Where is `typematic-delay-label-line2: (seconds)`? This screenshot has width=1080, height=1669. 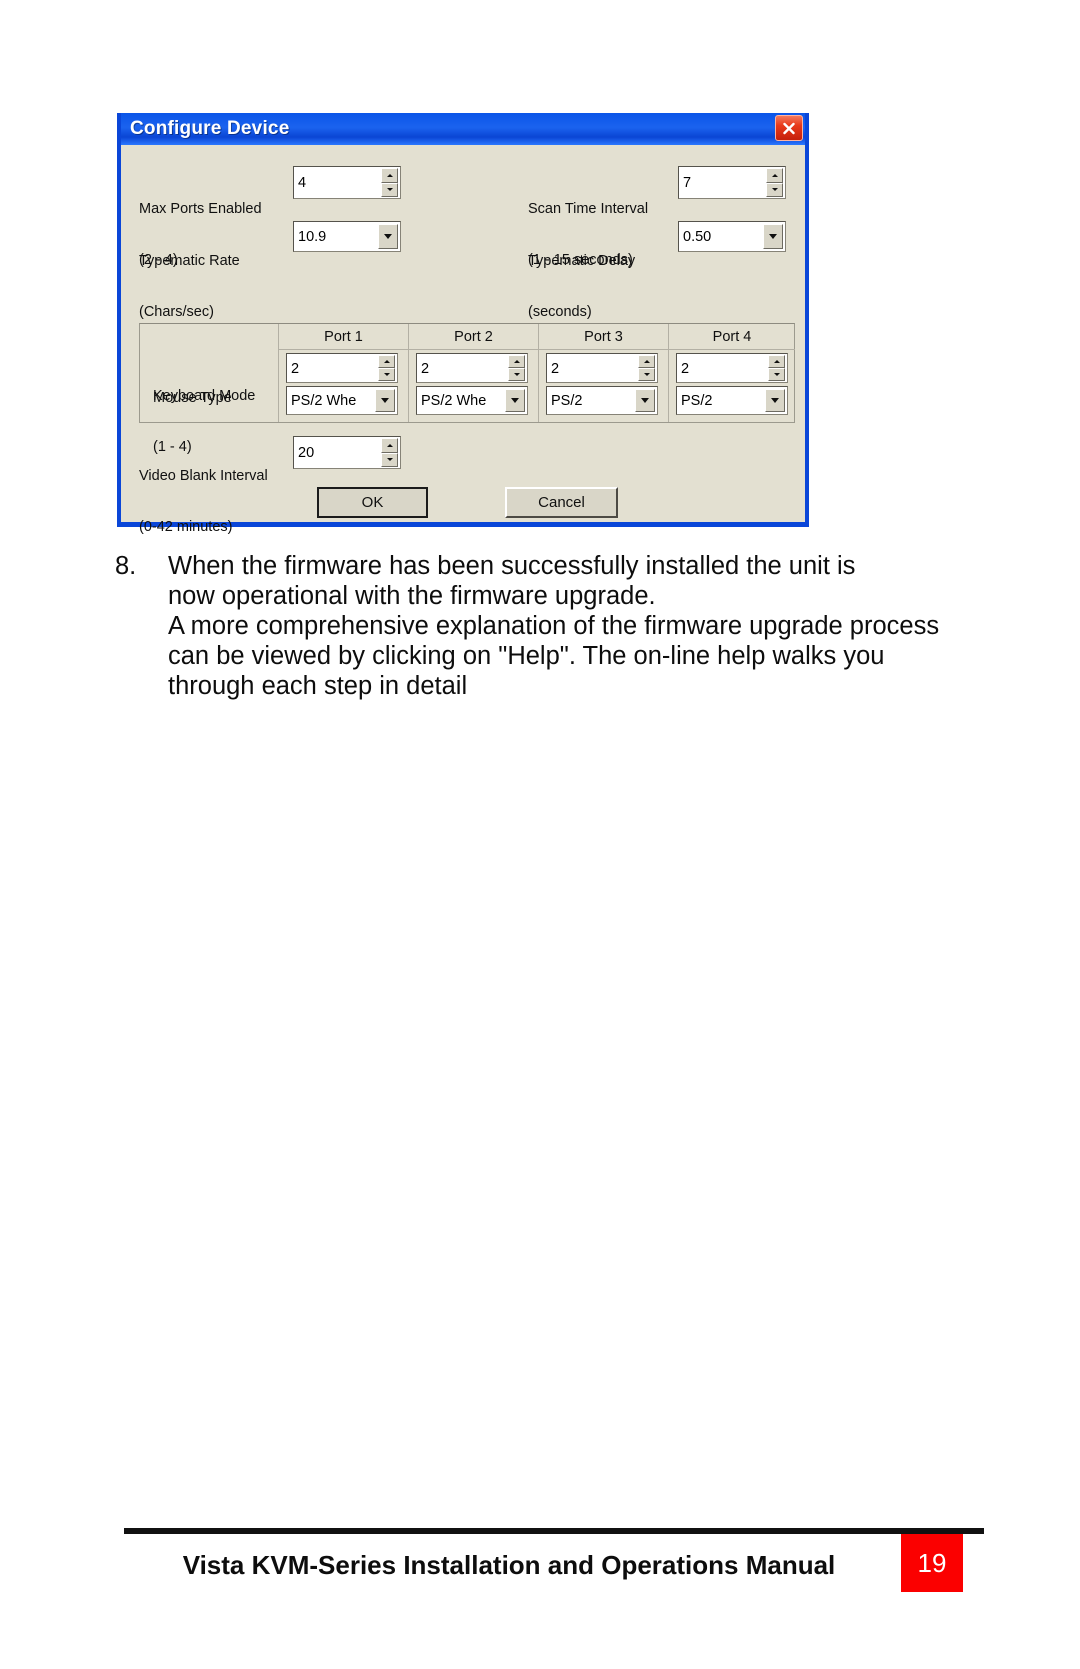 typematic-delay-label-line2: (seconds) is located at coordinates (560, 312).